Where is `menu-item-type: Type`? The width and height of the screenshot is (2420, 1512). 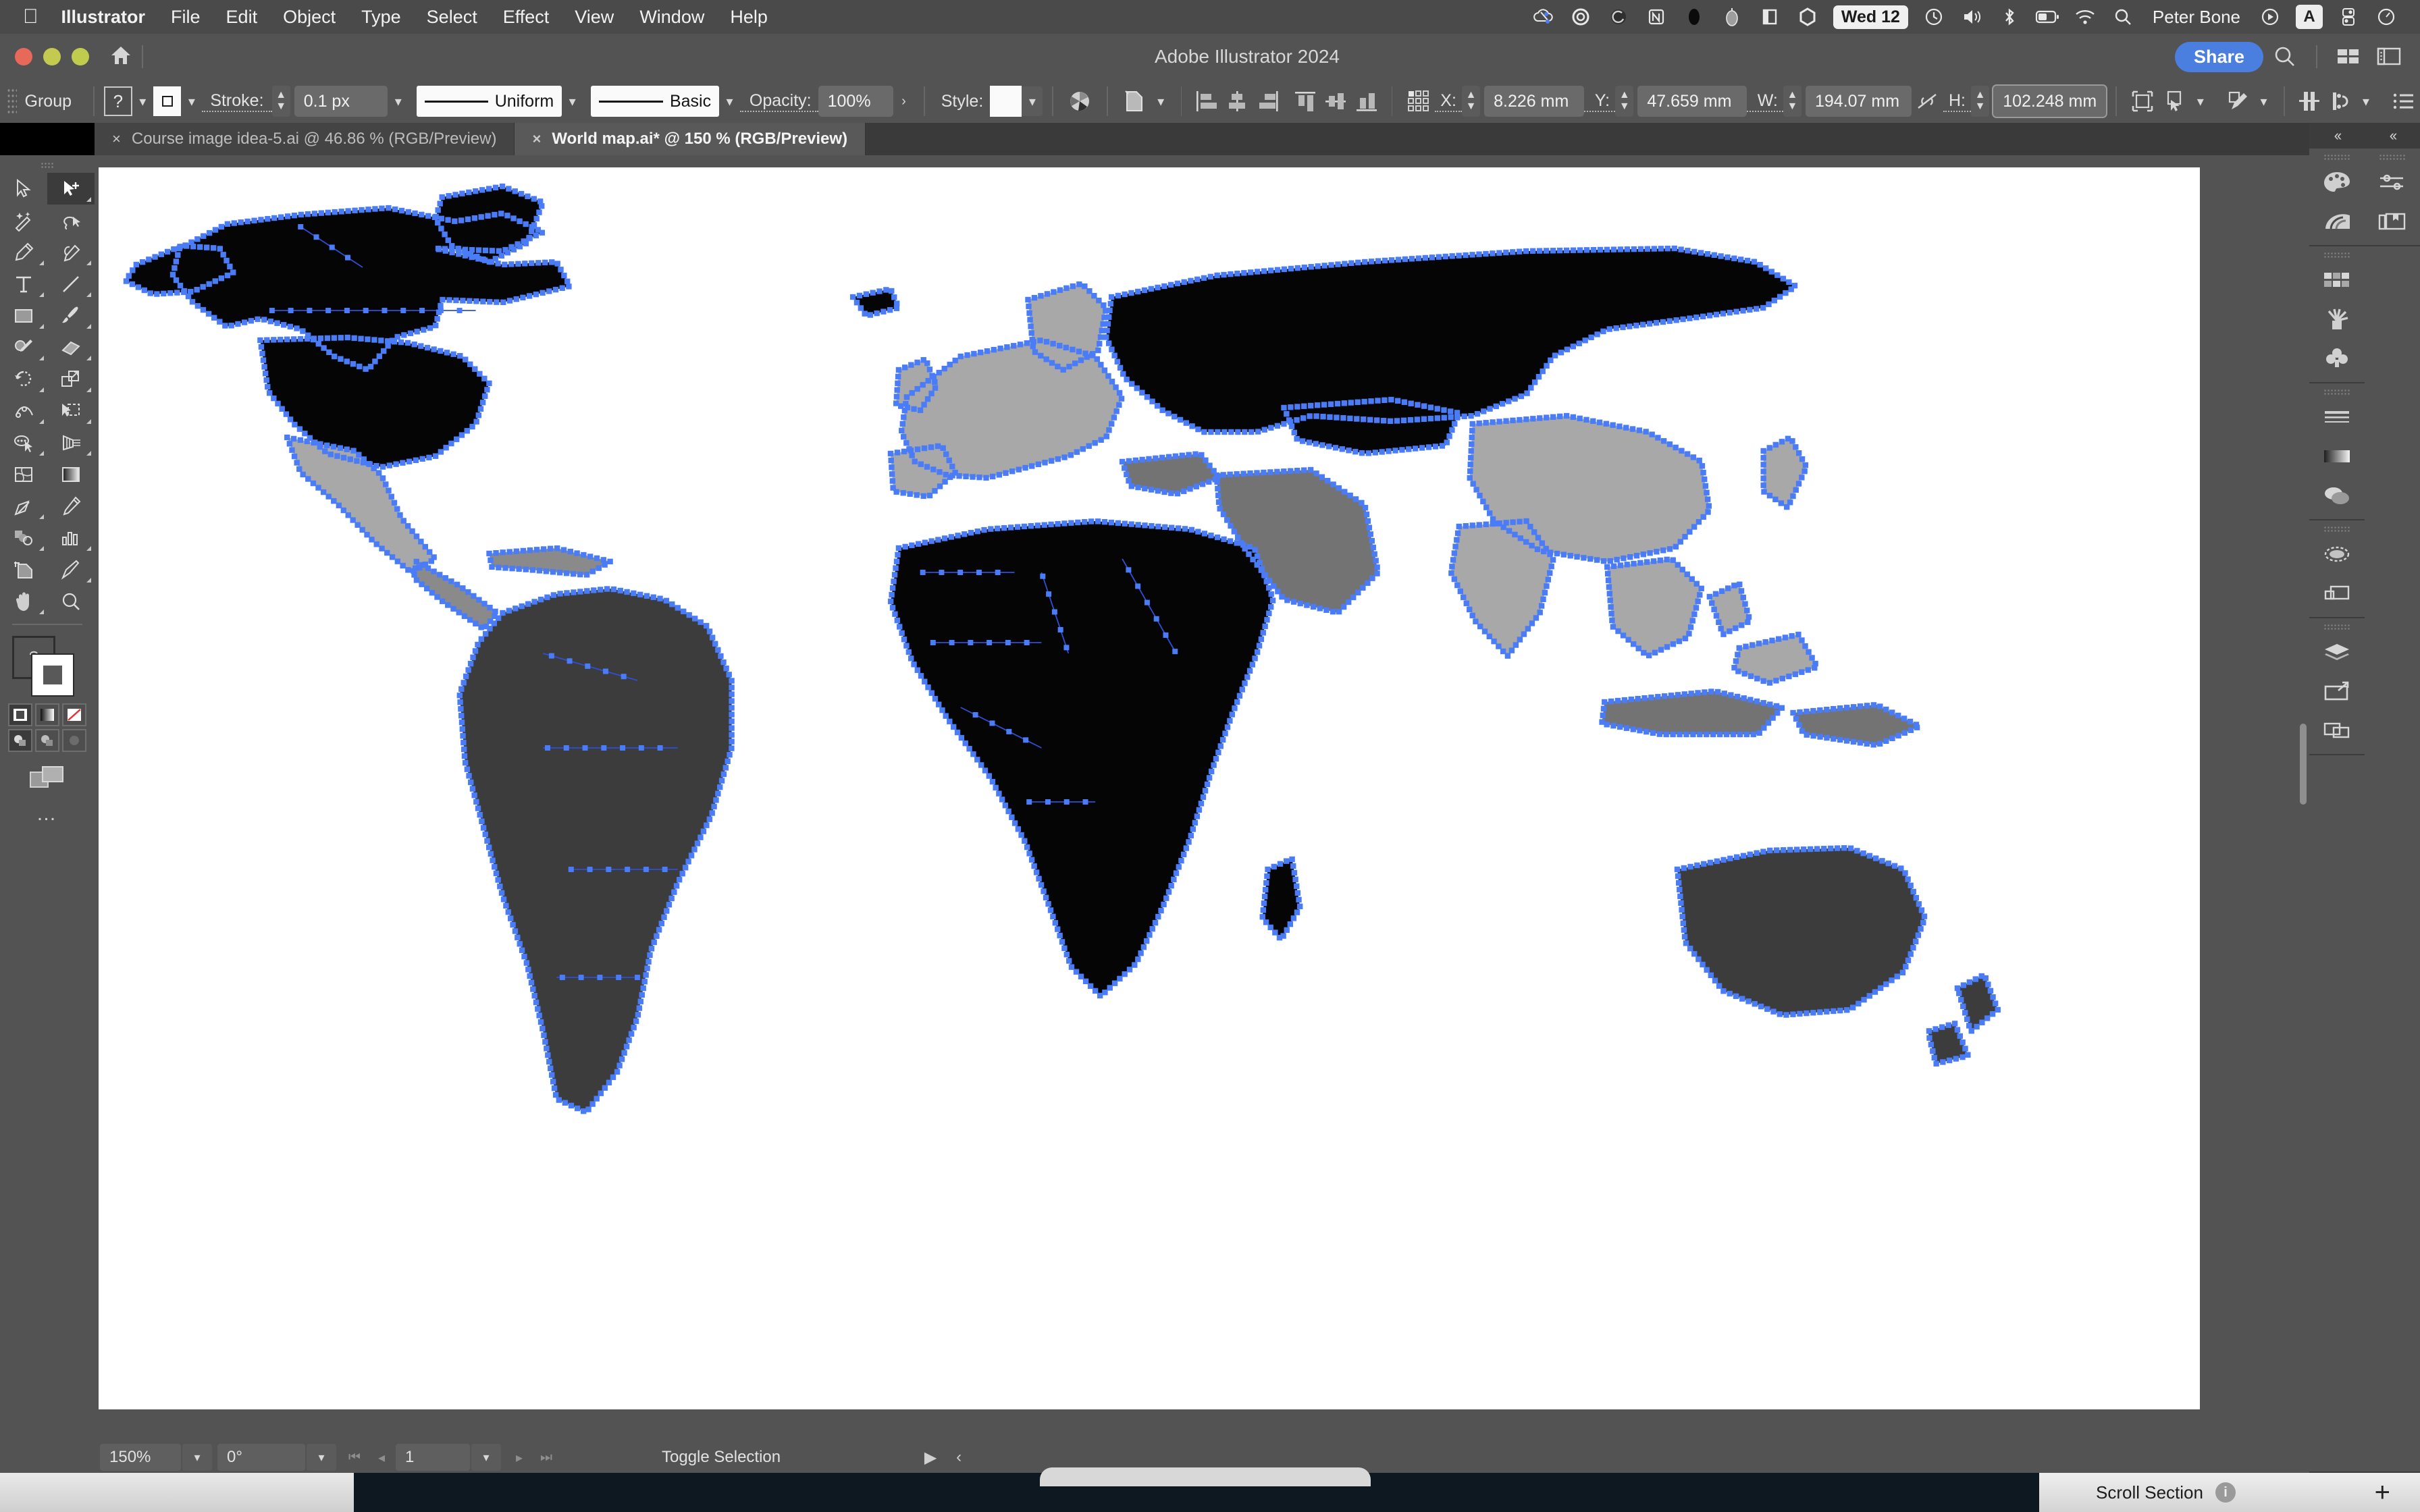
menu-item-type: Type is located at coordinates (381, 17).